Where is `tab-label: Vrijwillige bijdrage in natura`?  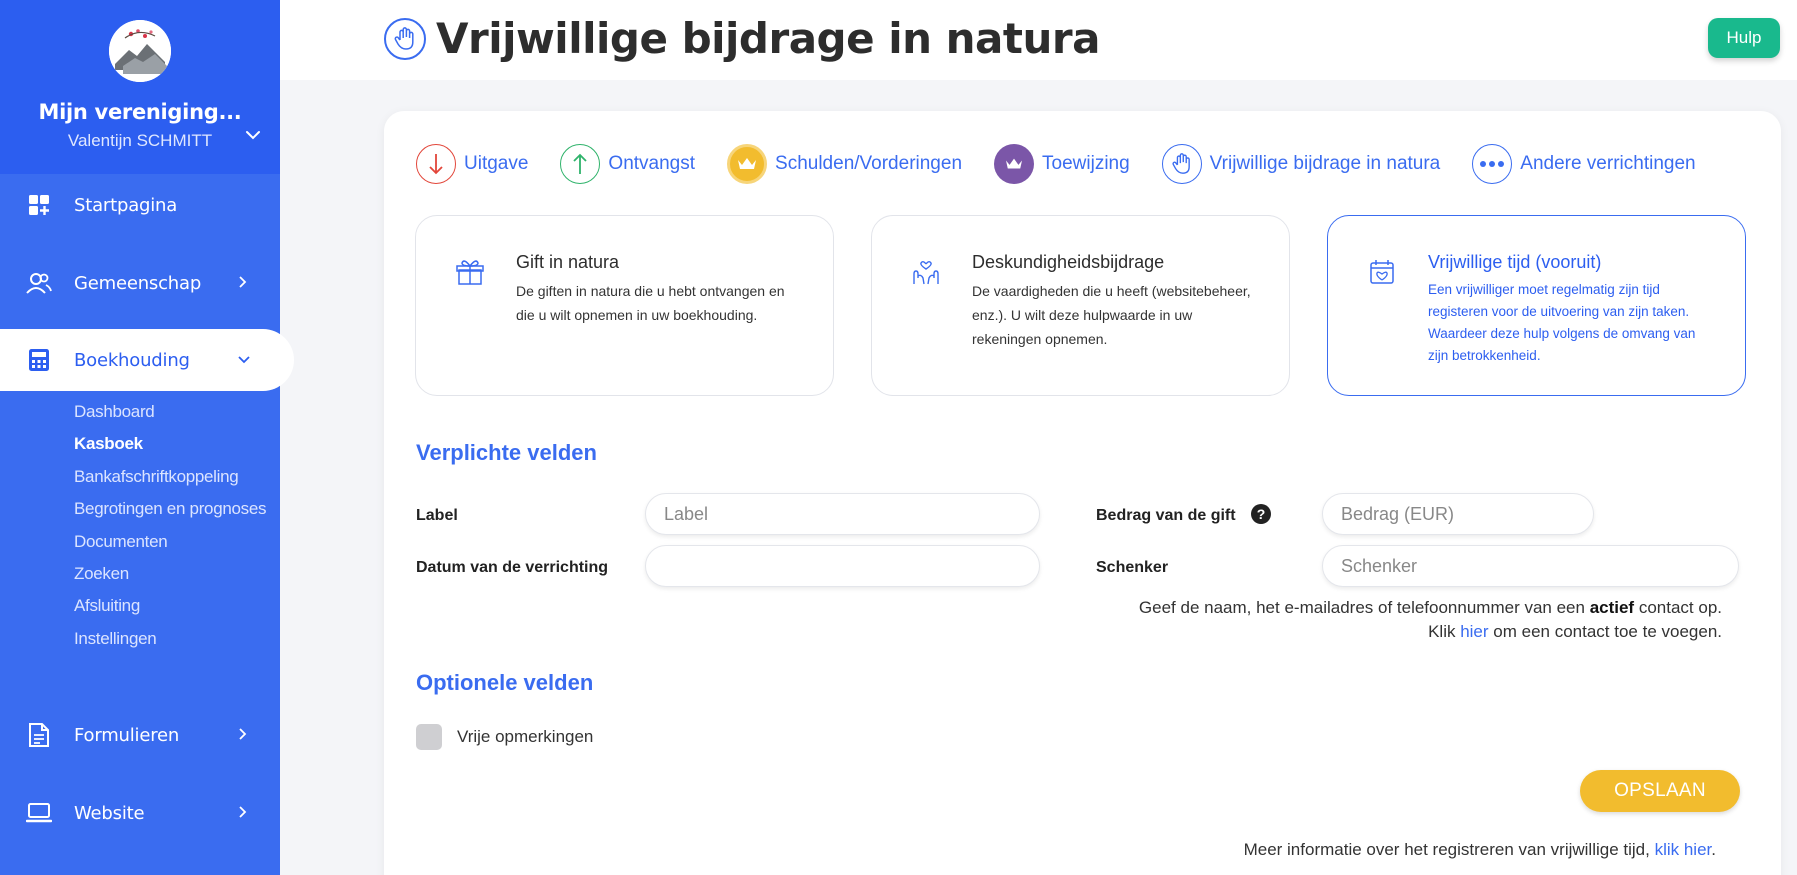 tab-label: Vrijwillige bijdrage in natura is located at coordinates (1325, 163).